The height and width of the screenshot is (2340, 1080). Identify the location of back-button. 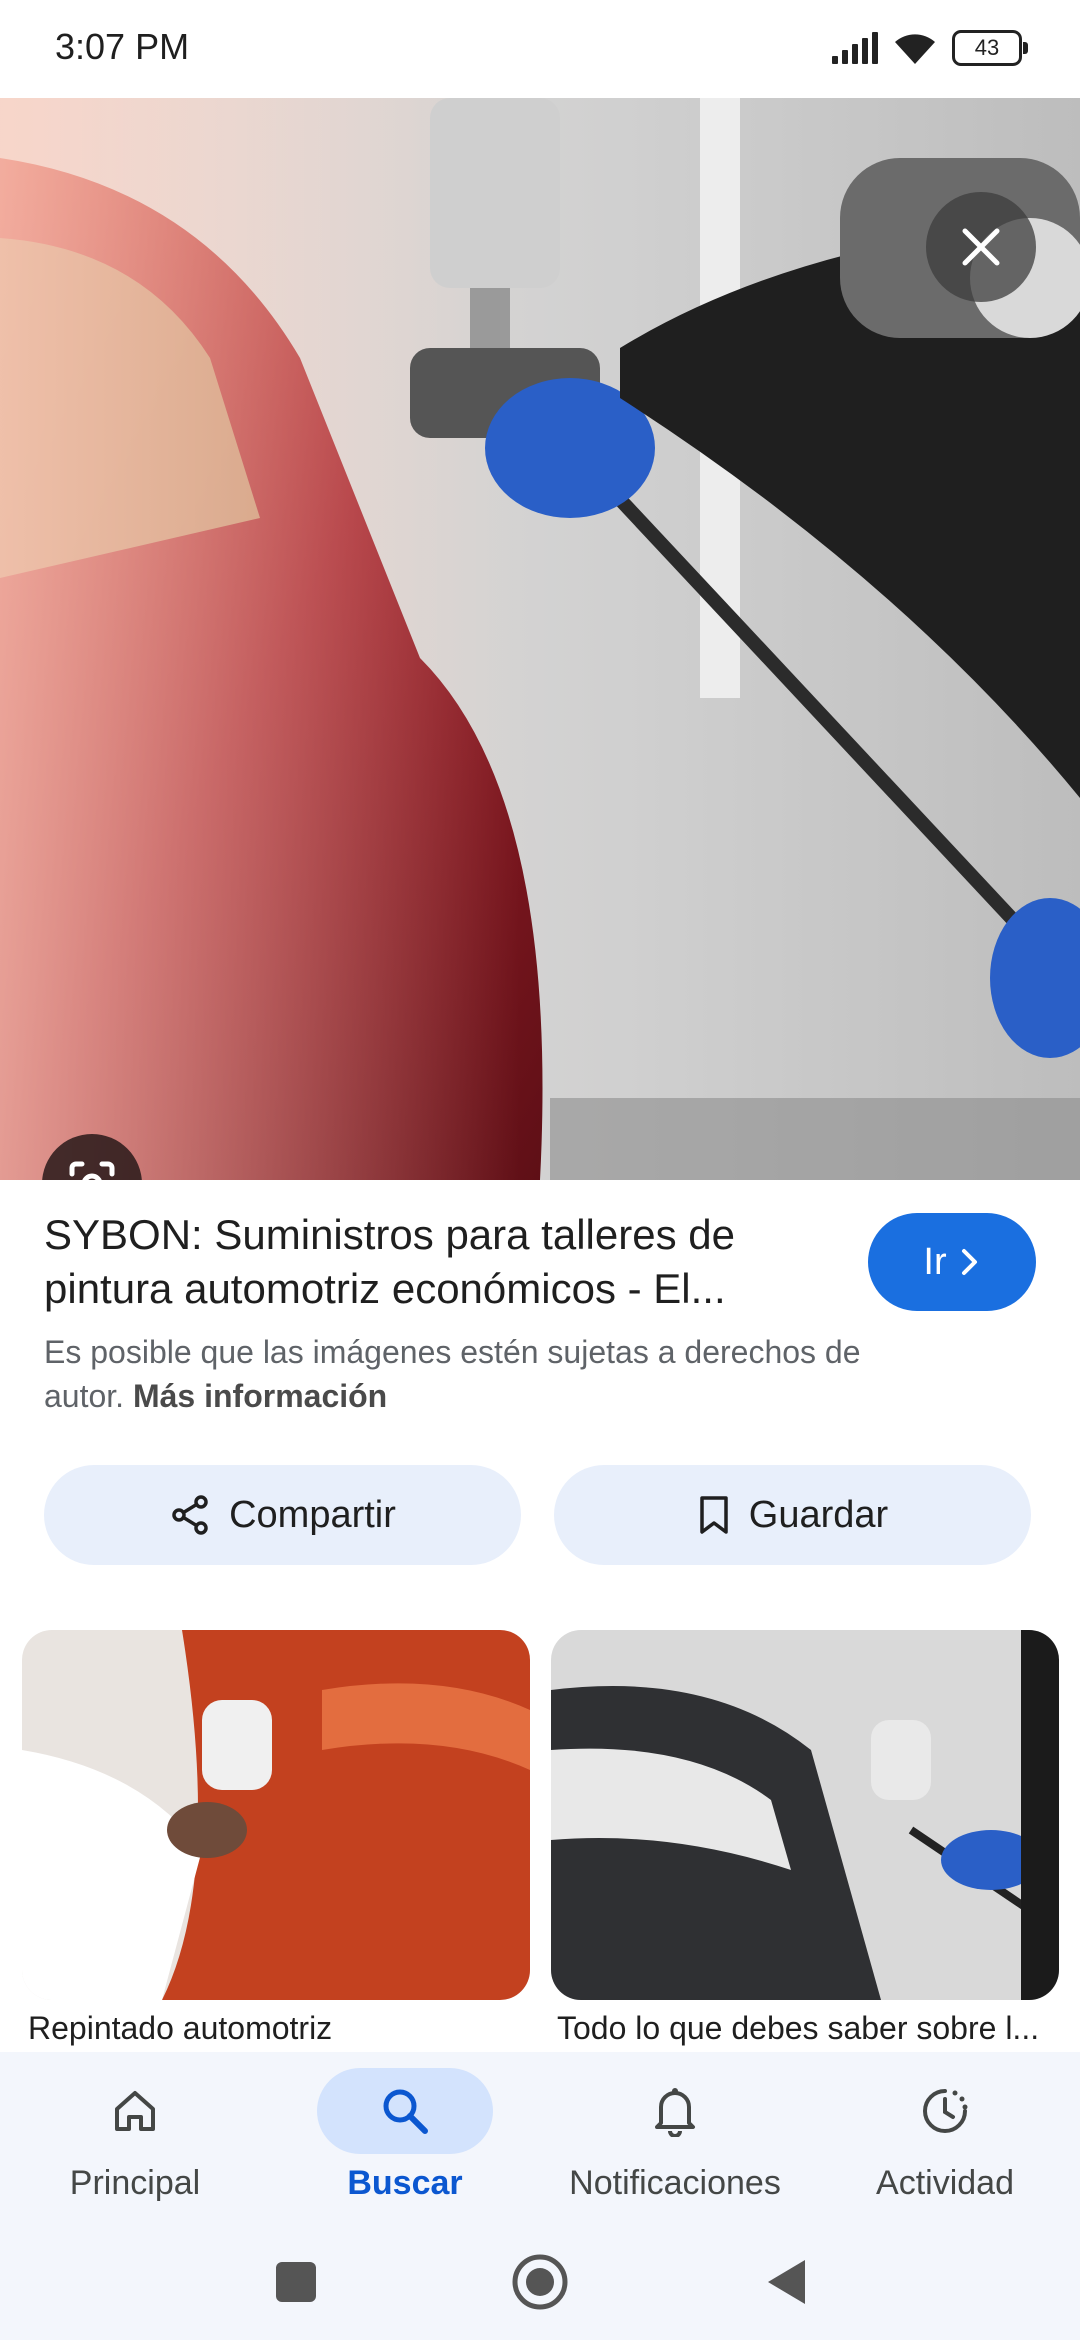
(786, 2282).